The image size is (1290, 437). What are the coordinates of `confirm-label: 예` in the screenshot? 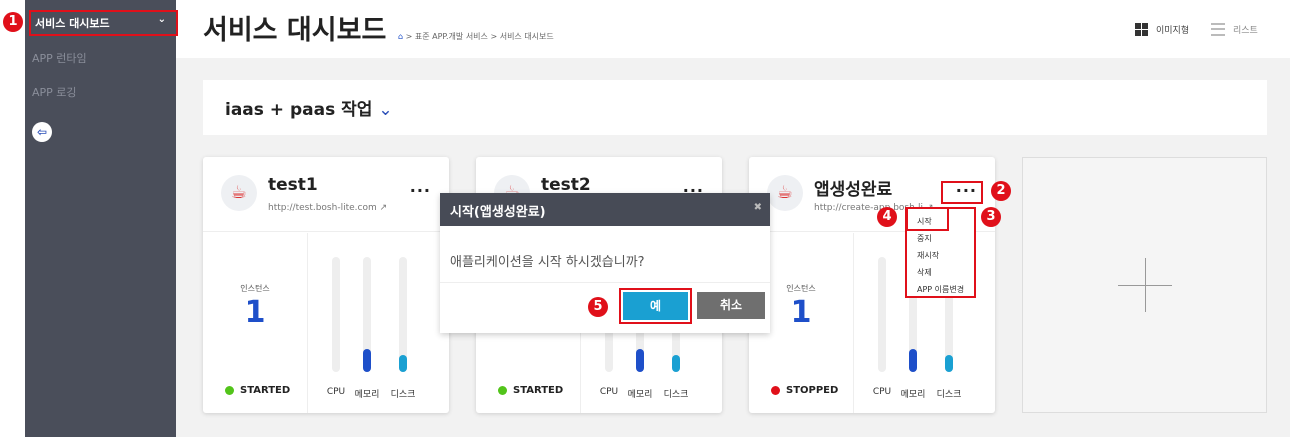 It's located at (655, 306).